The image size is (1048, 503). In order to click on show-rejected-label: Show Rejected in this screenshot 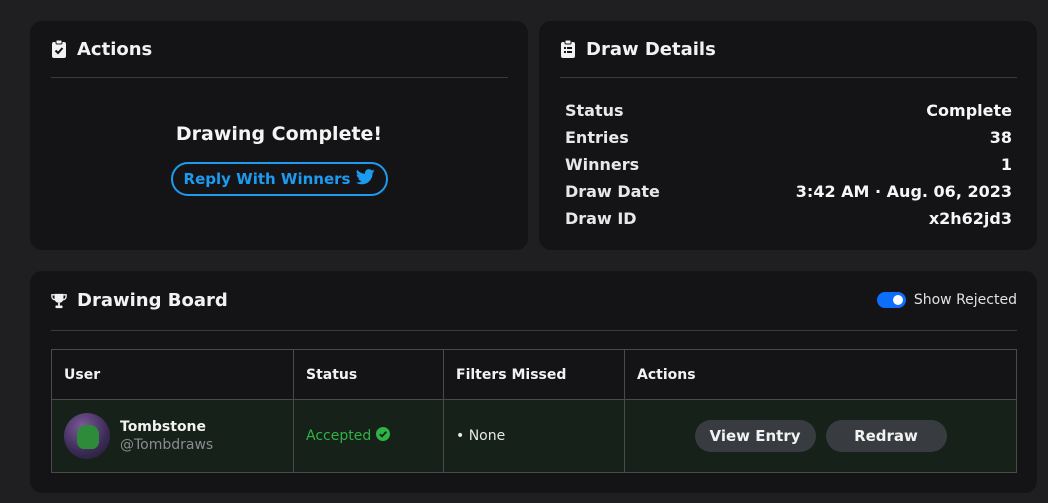, I will do `click(965, 300)`.